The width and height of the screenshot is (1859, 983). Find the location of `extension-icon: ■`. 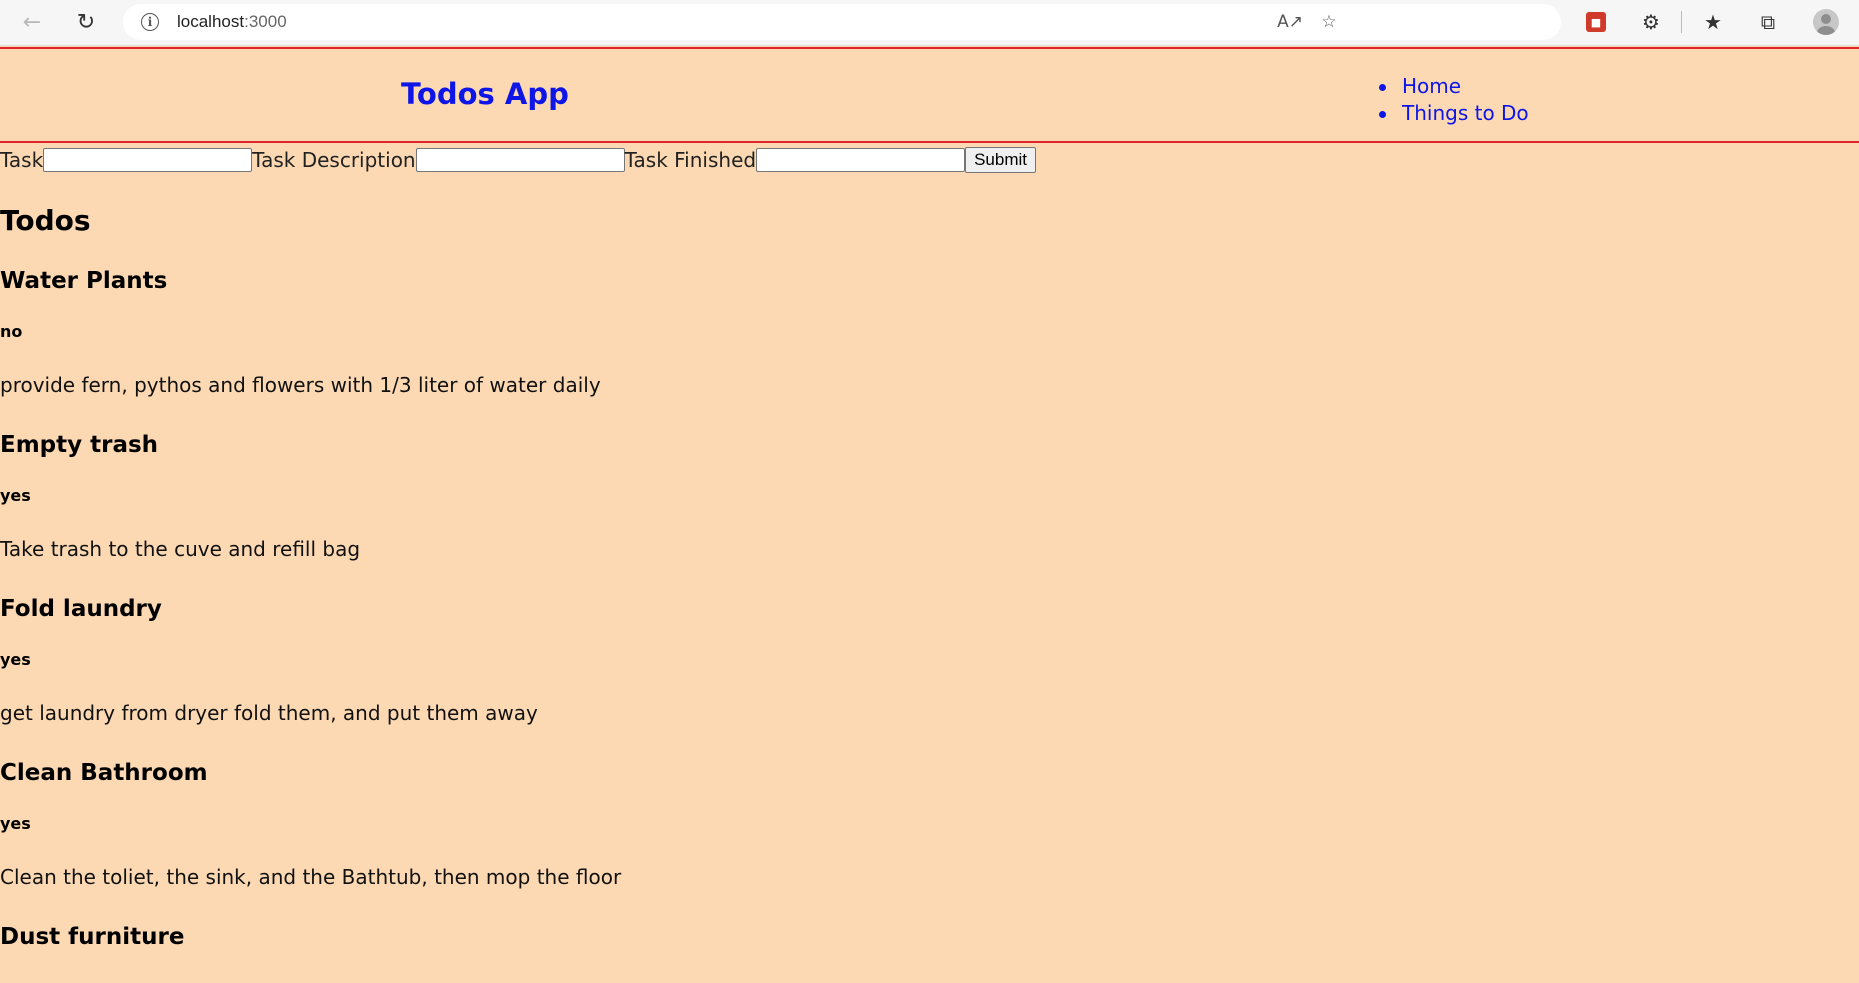

extension-icon: ■ is located at coordinates (1596, 22).